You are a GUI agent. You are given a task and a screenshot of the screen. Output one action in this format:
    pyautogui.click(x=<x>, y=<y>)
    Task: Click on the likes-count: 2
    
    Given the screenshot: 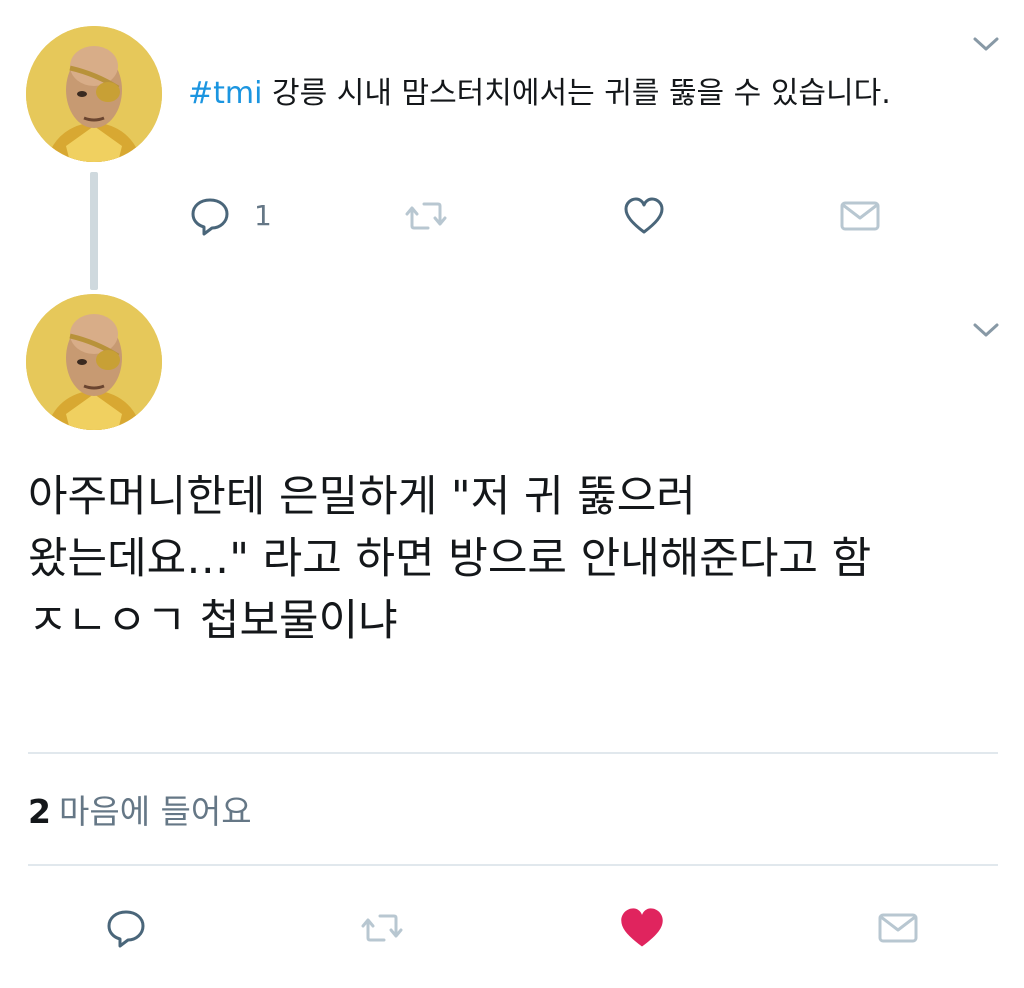 What is the action you would take?
    pyautogui.click(x=39, y=811)
    